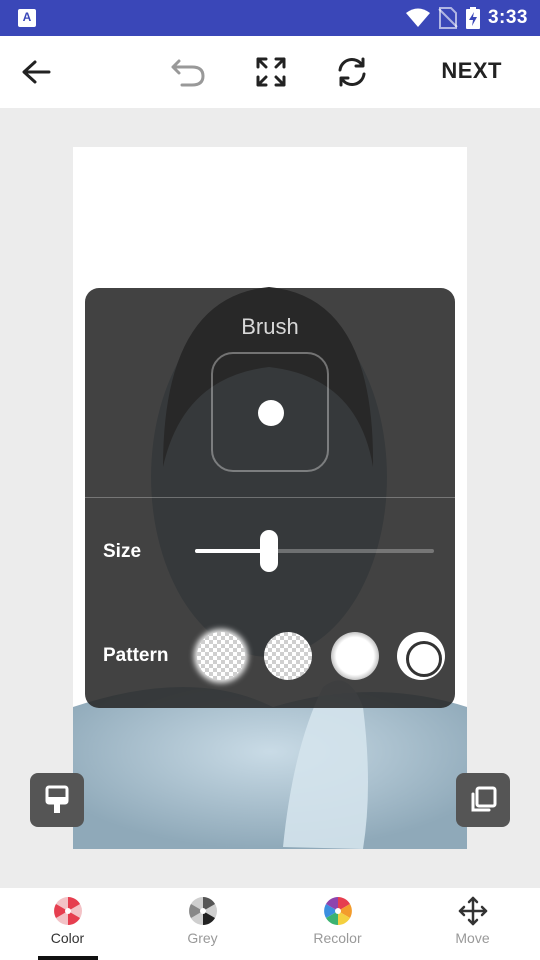  Describe the element at coordinates (27, 18) in the screenshot. I see `app-notification-icon: A` at that location.